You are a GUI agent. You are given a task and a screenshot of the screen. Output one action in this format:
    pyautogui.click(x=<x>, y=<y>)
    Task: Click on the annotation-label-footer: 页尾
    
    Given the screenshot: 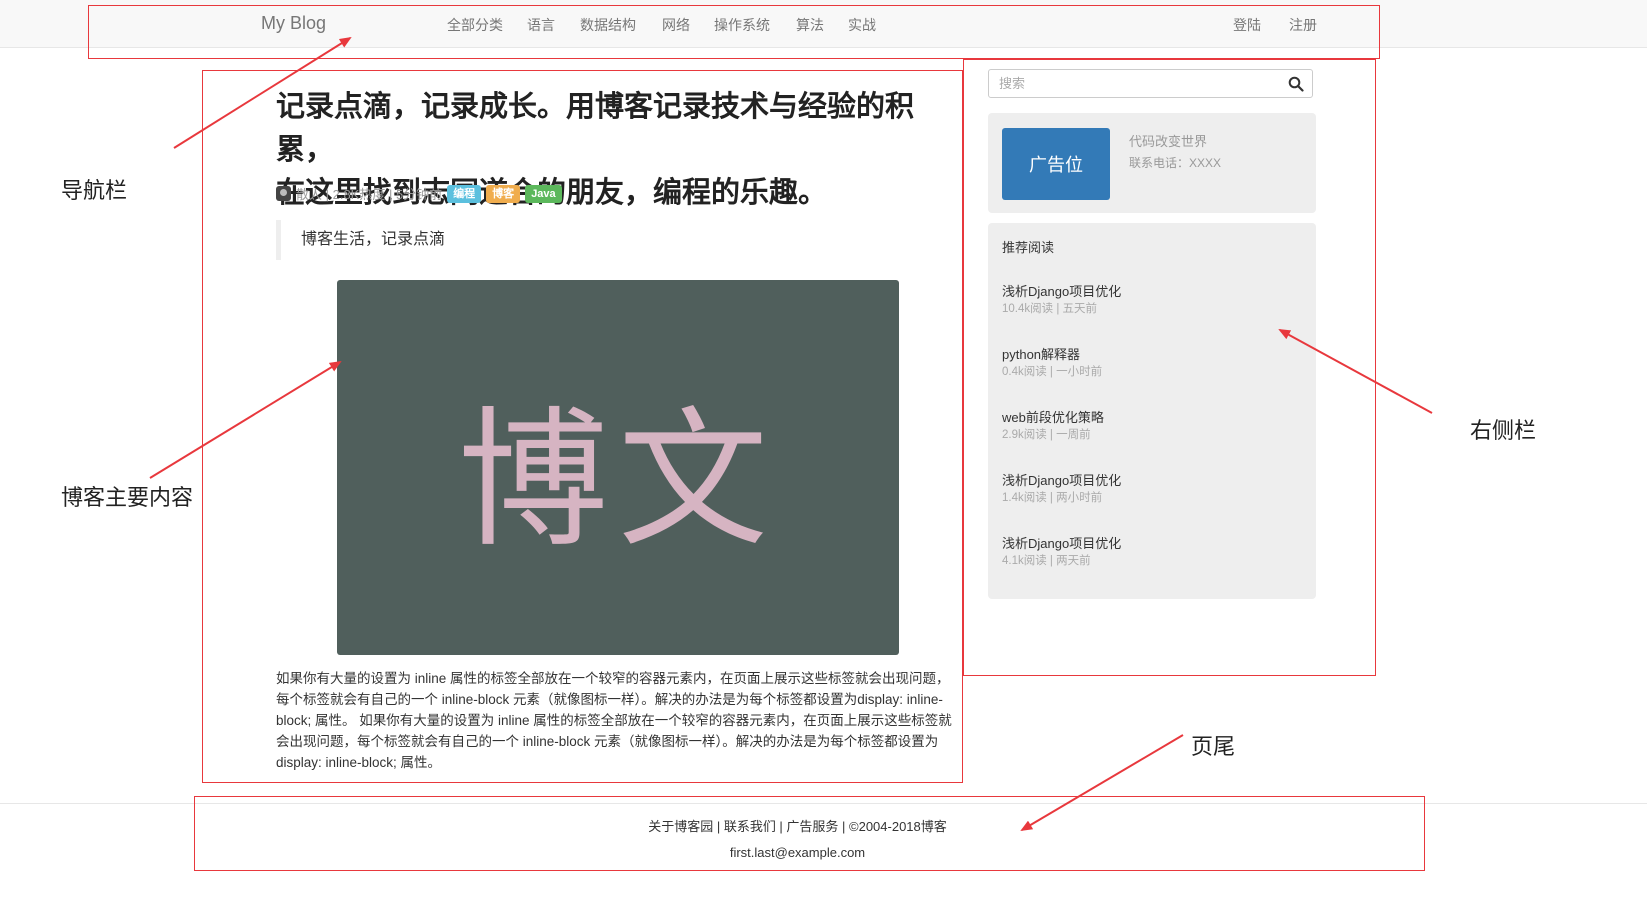 What is the action you would take?
    pyautogui.click(x=1213, y=747)
    